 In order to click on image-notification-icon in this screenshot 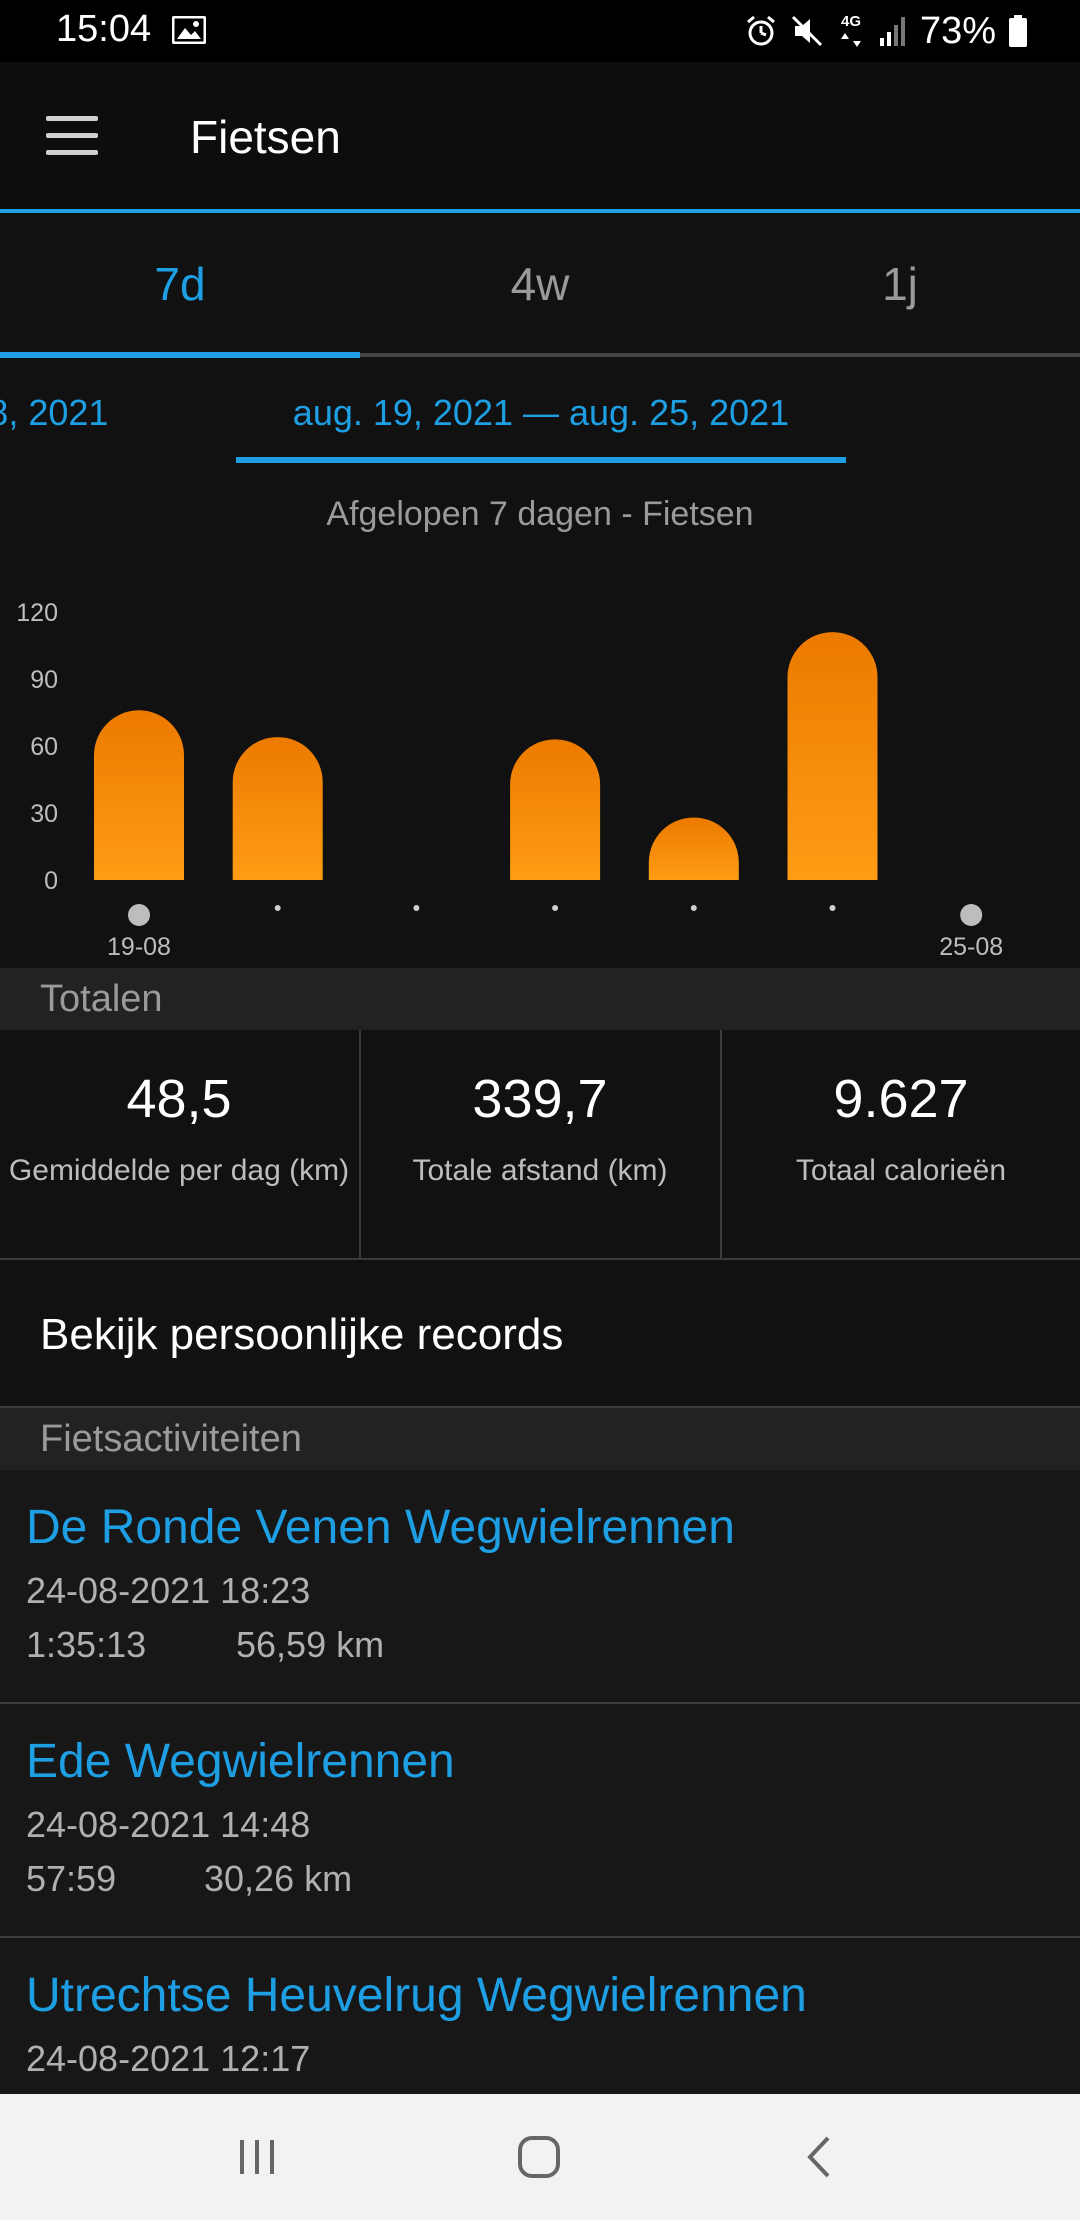, I will do `click(189, 30)`.